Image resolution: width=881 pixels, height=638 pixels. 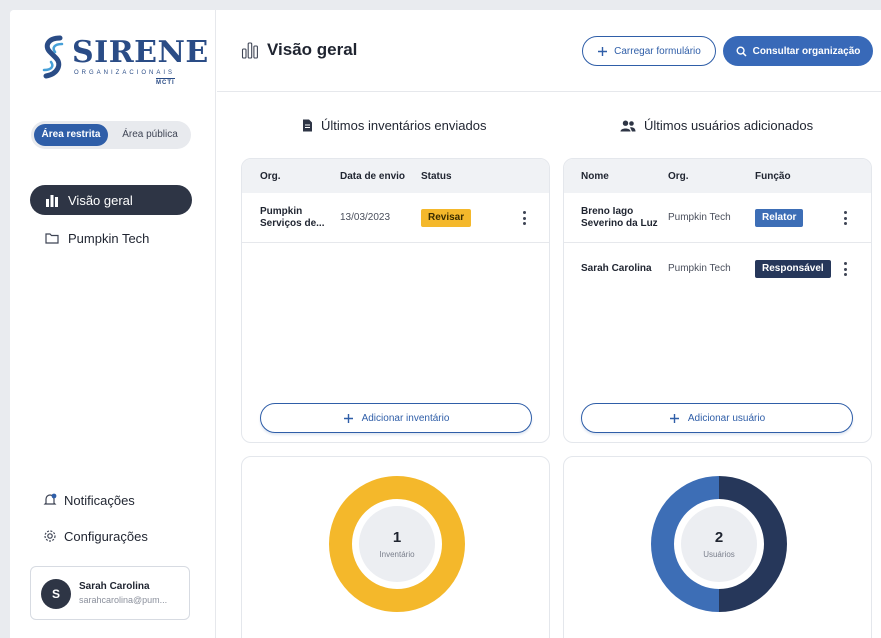 What do you see at coordinates (56, 594) in the screenshot?
I see `avatar: S` at bounding box center [56, 594].